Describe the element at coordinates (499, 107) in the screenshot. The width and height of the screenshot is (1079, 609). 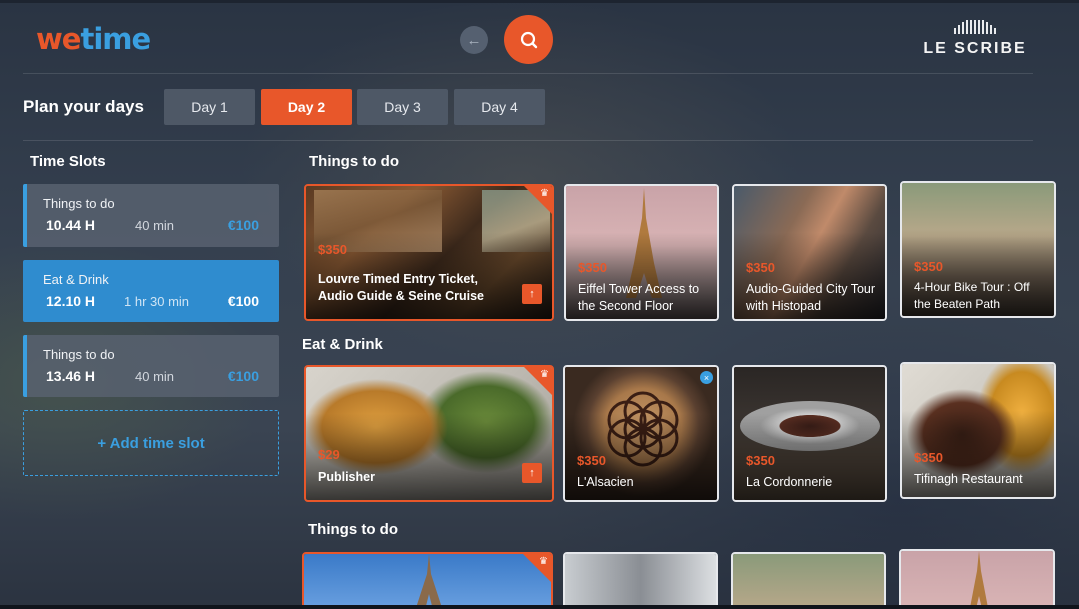
I see `day-tab-4: Day 4` at that location.